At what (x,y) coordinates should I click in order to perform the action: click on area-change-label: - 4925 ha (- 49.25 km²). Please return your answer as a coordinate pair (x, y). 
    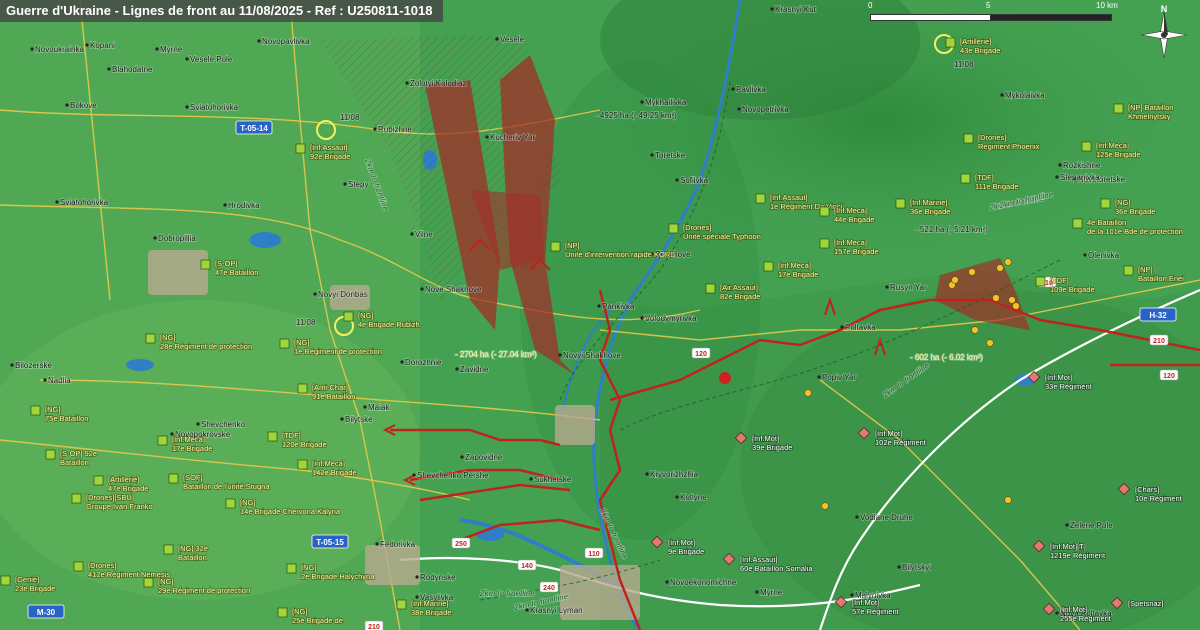
    Looking at the image, I should click on (636, 115).